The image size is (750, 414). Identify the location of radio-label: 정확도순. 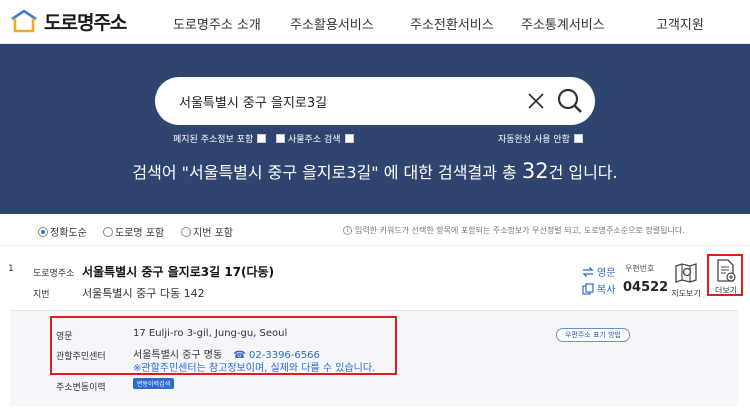
(68, 233).